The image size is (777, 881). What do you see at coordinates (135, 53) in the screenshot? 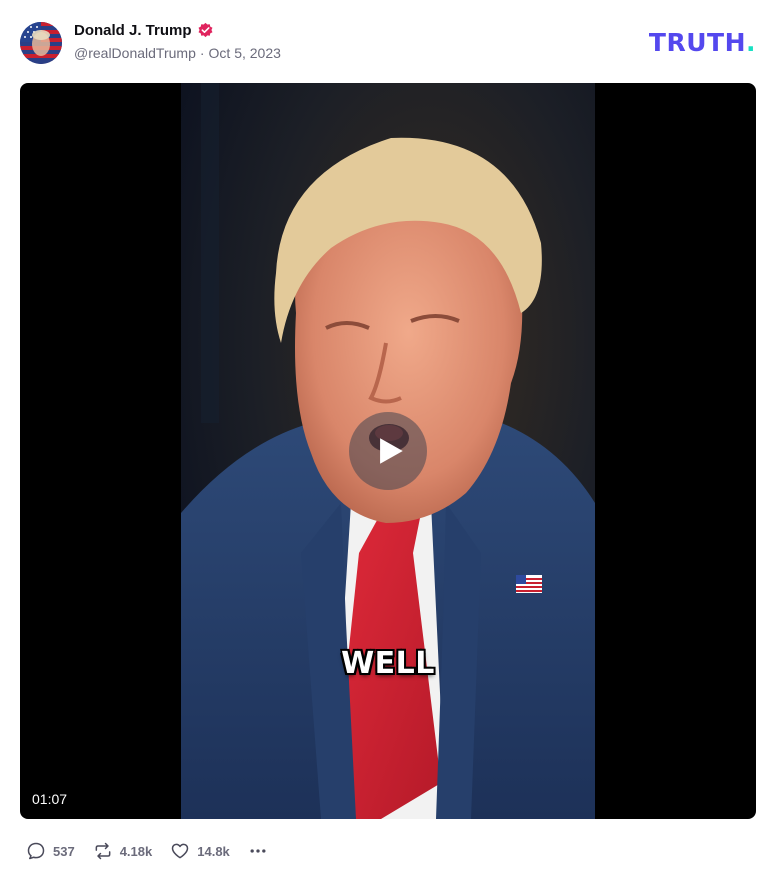
I see `author-handle: @realDonaldTrump` at bounding box center [135, 53].